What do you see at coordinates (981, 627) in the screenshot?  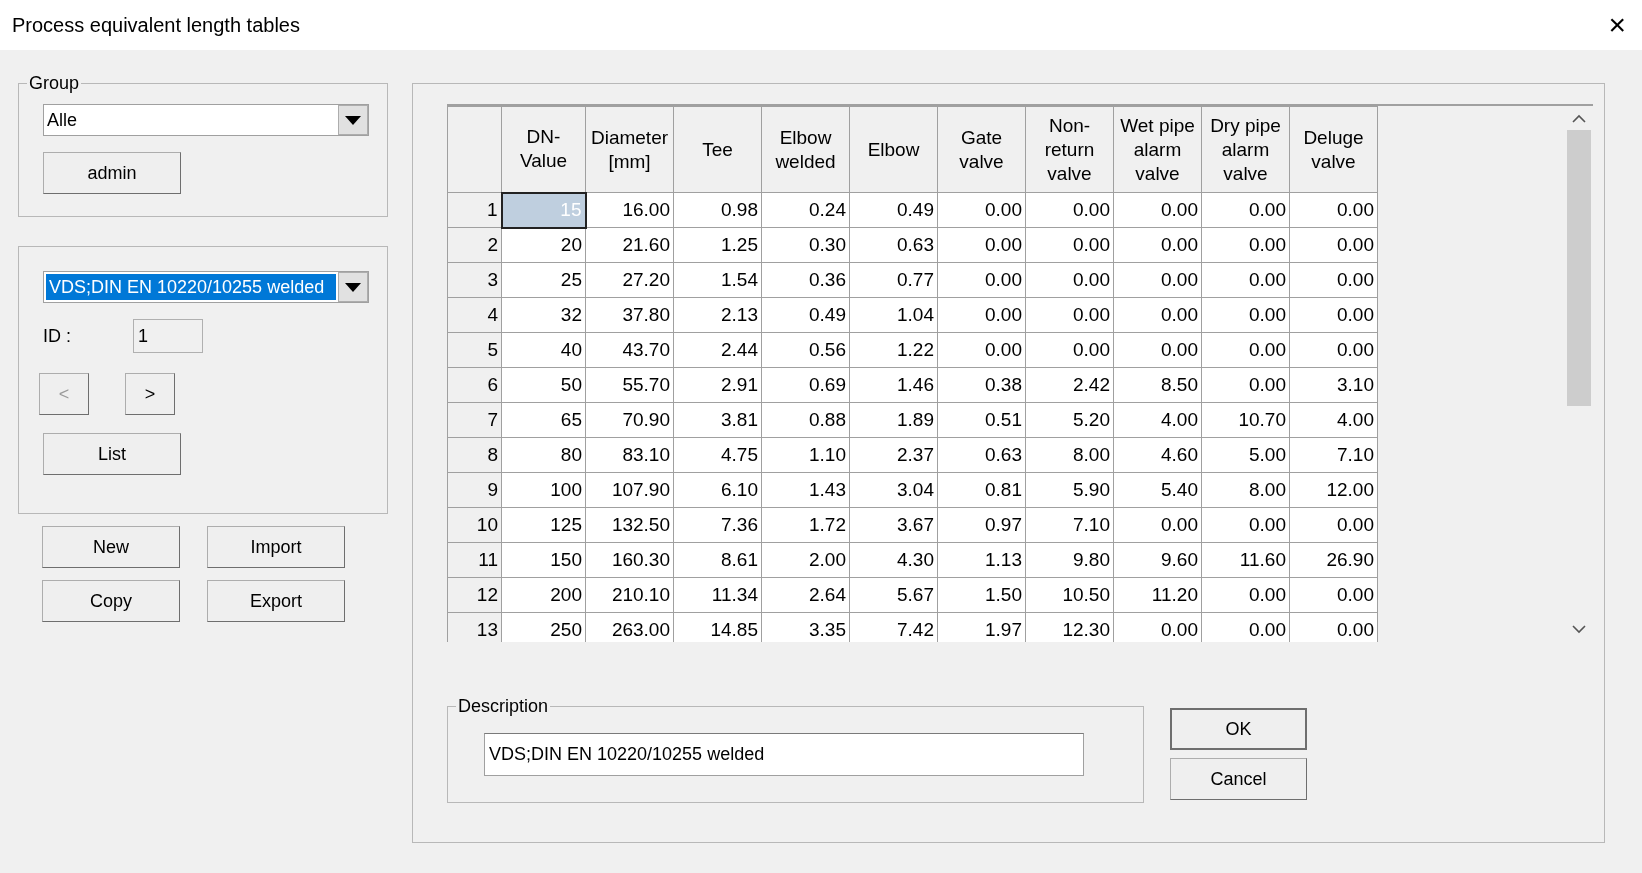 I see `table-cell: 1.97` at bounding box center [981, 627].